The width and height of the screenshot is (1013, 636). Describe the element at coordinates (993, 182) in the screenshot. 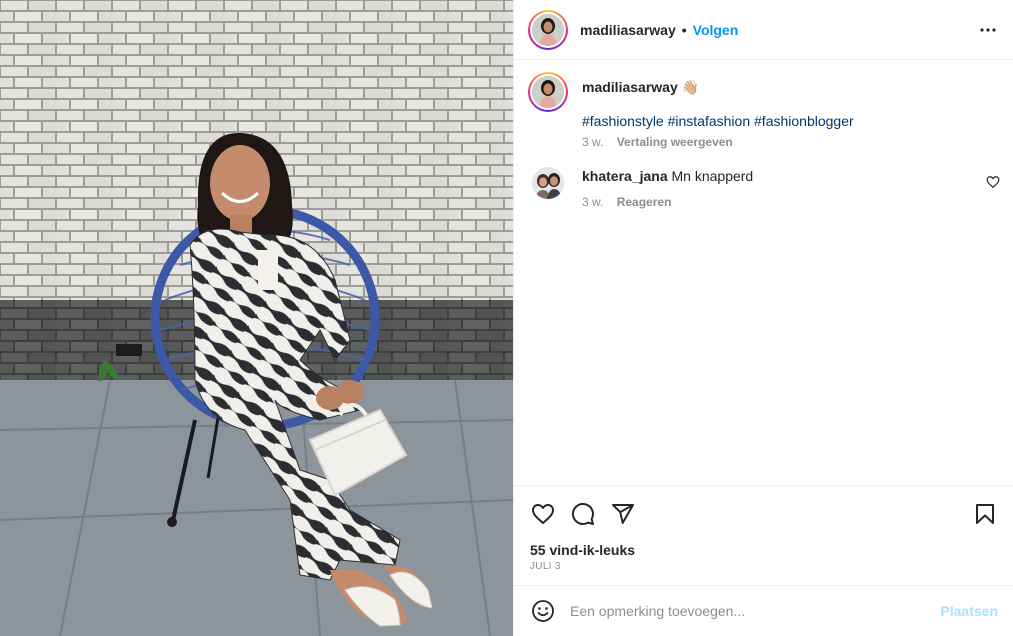

I see `heart-outline-icon` at that location.